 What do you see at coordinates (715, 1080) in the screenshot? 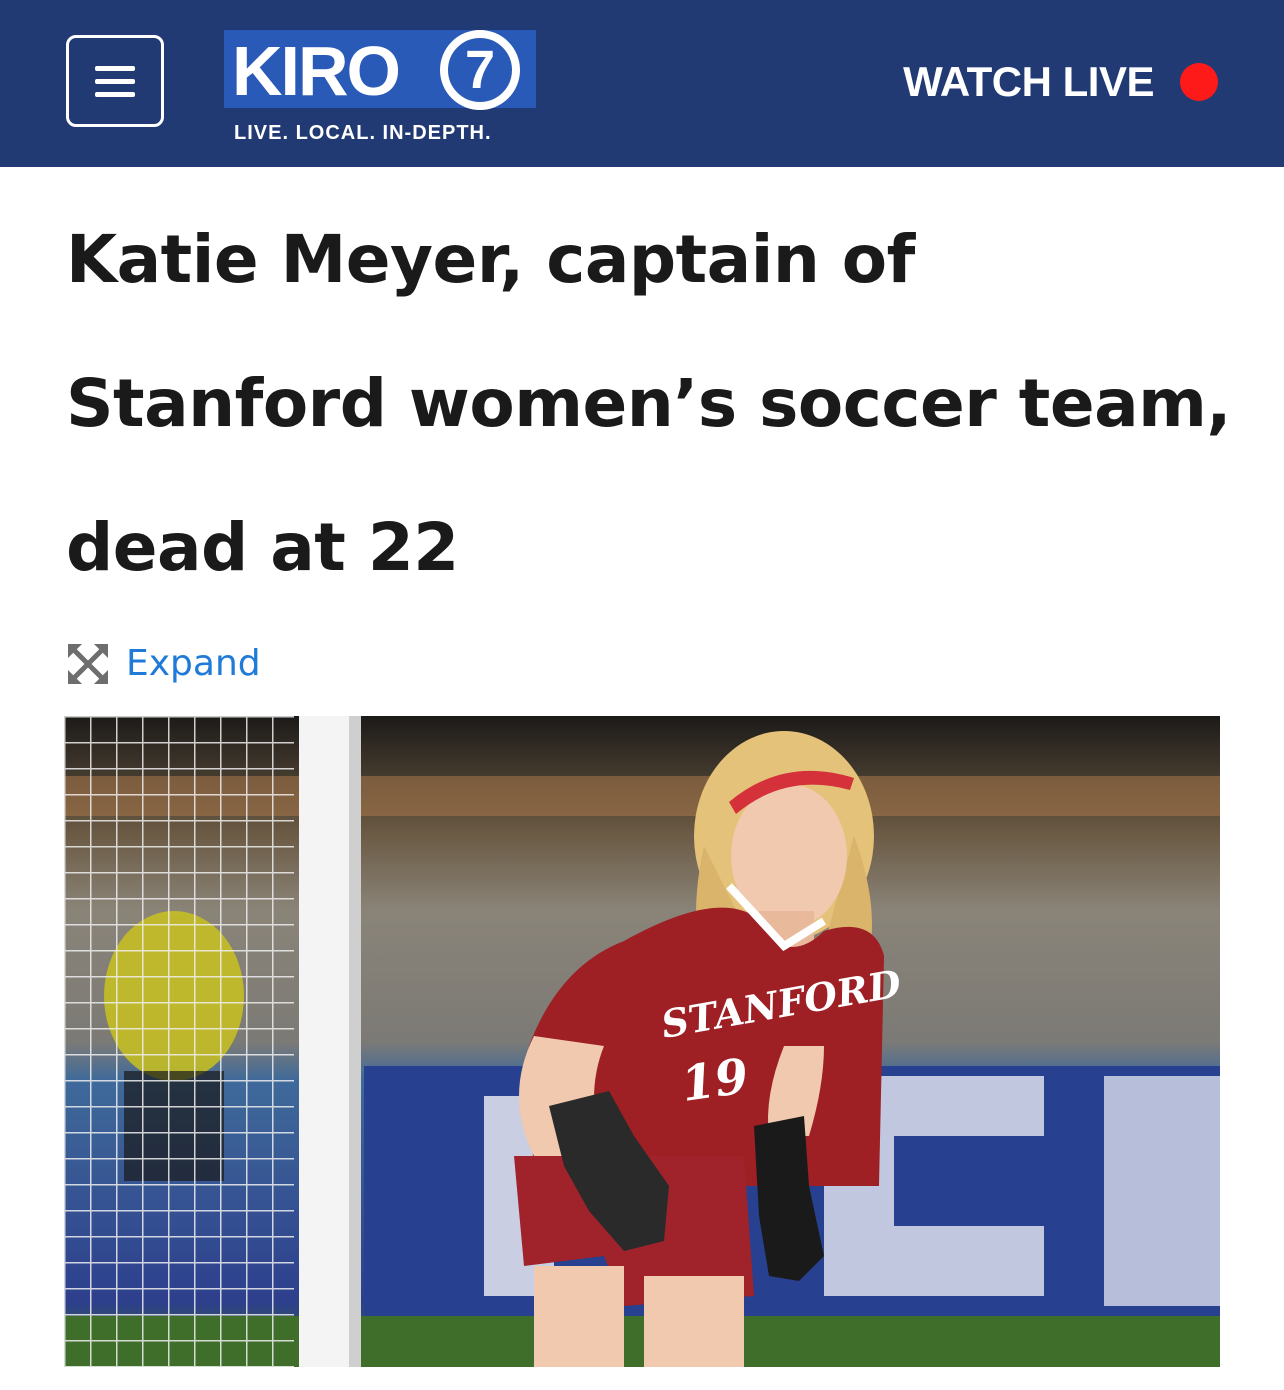
I see `jersey-number: 19` at bounding box center [715, 1080].